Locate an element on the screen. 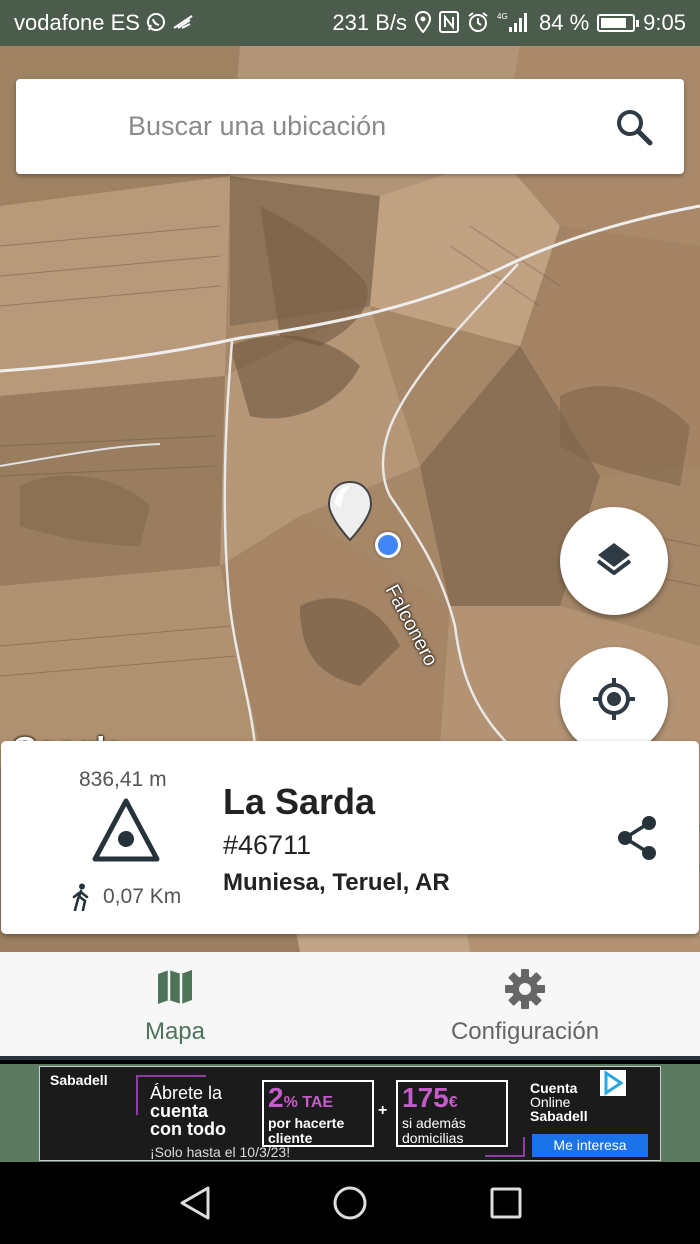 Image resolution: width=700 pixels, height=1244 pixels. ad-brand-logo: Sabadell is located at coordinates (79, 1080).